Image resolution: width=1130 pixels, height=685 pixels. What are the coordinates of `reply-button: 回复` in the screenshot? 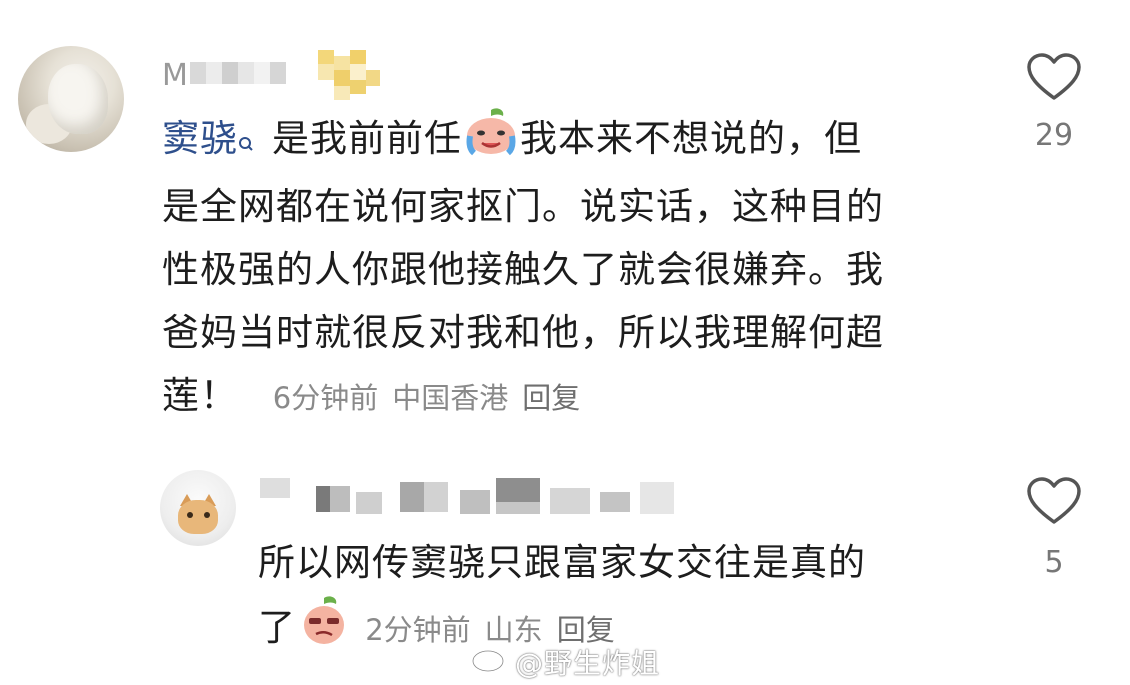 It's located at (551, 398).